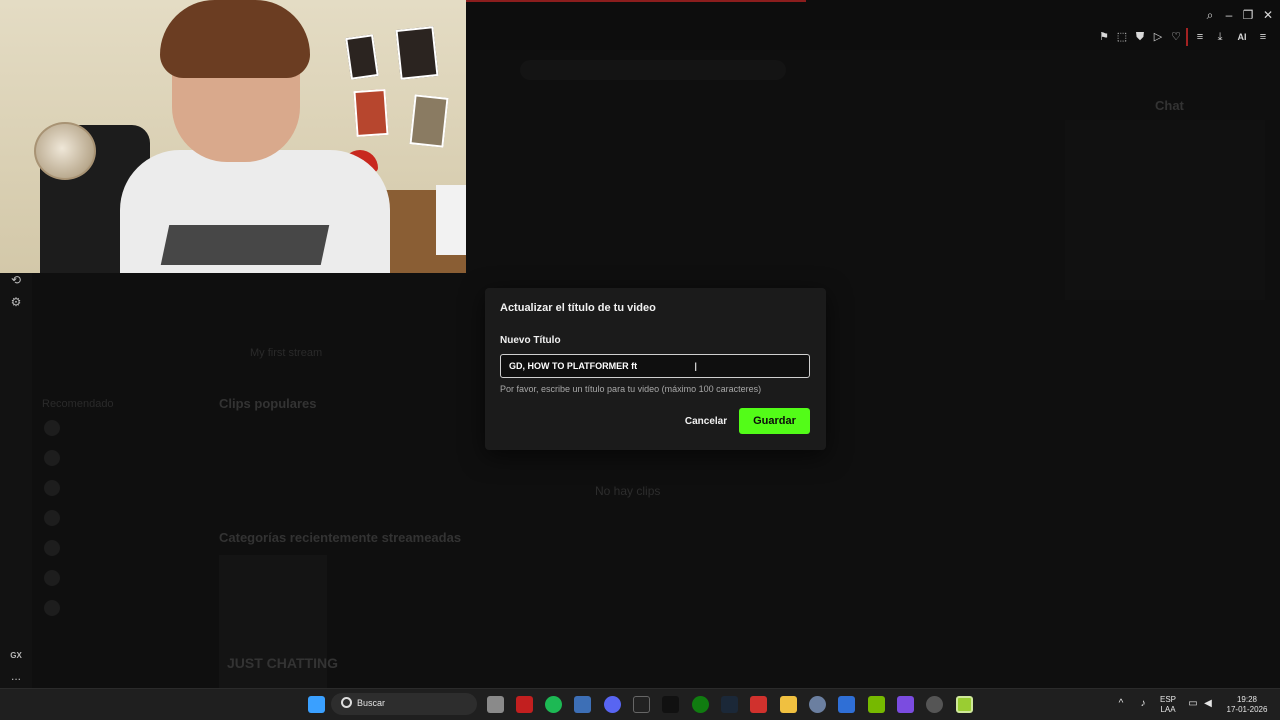 The height and width of the screenshot is (720, 1280). What do you see at coordinates (934, 704) in the screenshot?
I see `chrome-icon` at bounding box center [934, 704].